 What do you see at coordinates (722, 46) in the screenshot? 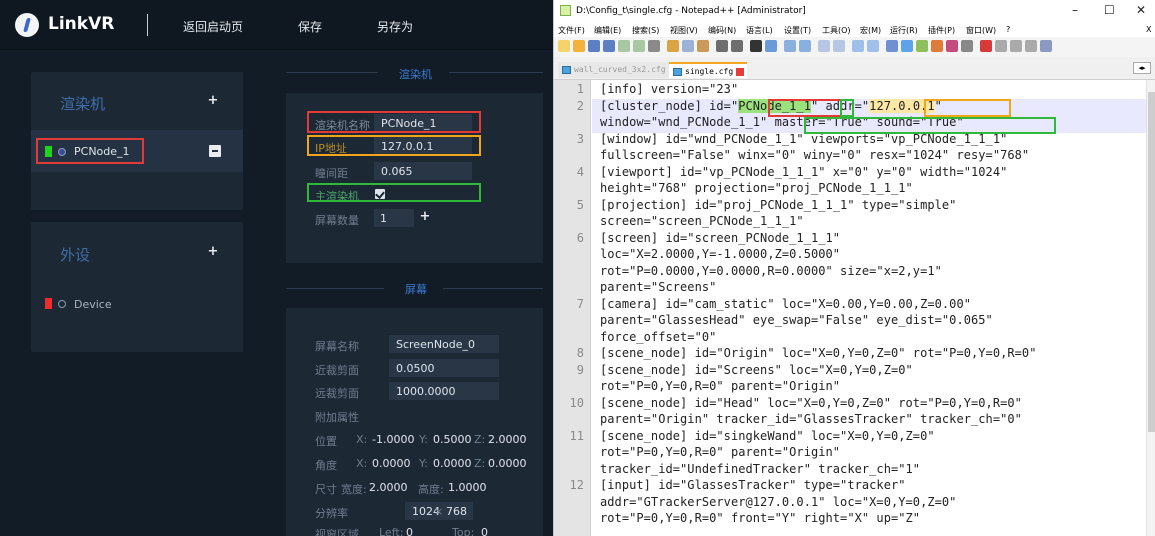
I see `undo-icon` at bounding box center [722, 46].